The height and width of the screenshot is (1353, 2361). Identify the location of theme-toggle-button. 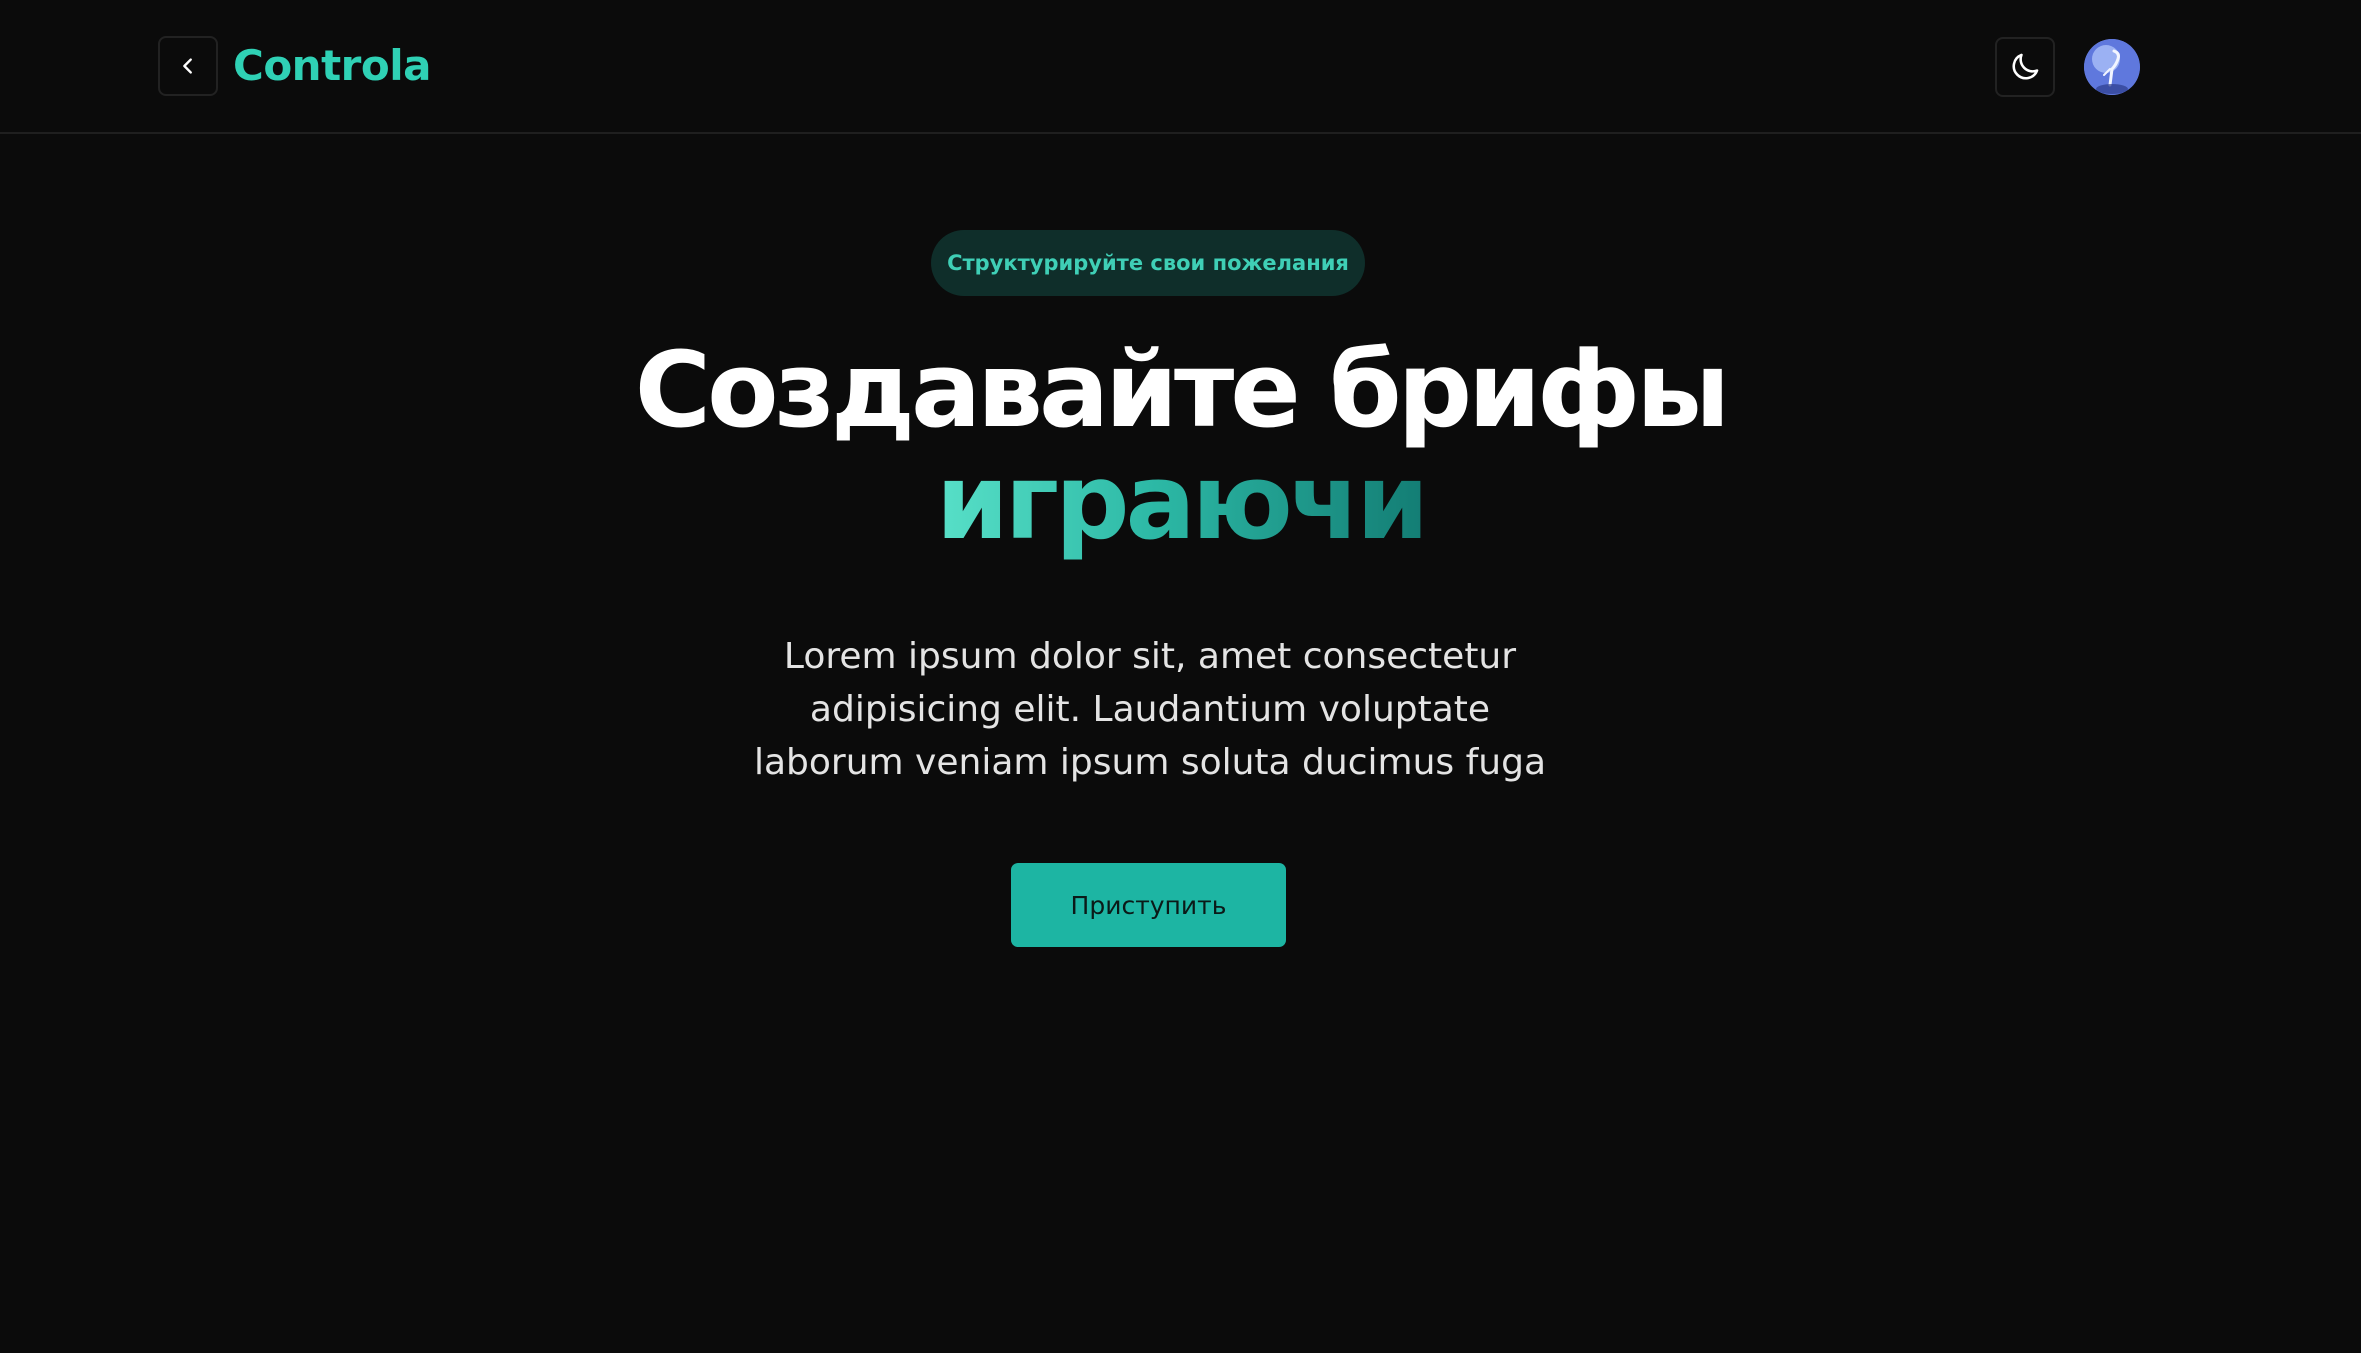
(2025, 67).